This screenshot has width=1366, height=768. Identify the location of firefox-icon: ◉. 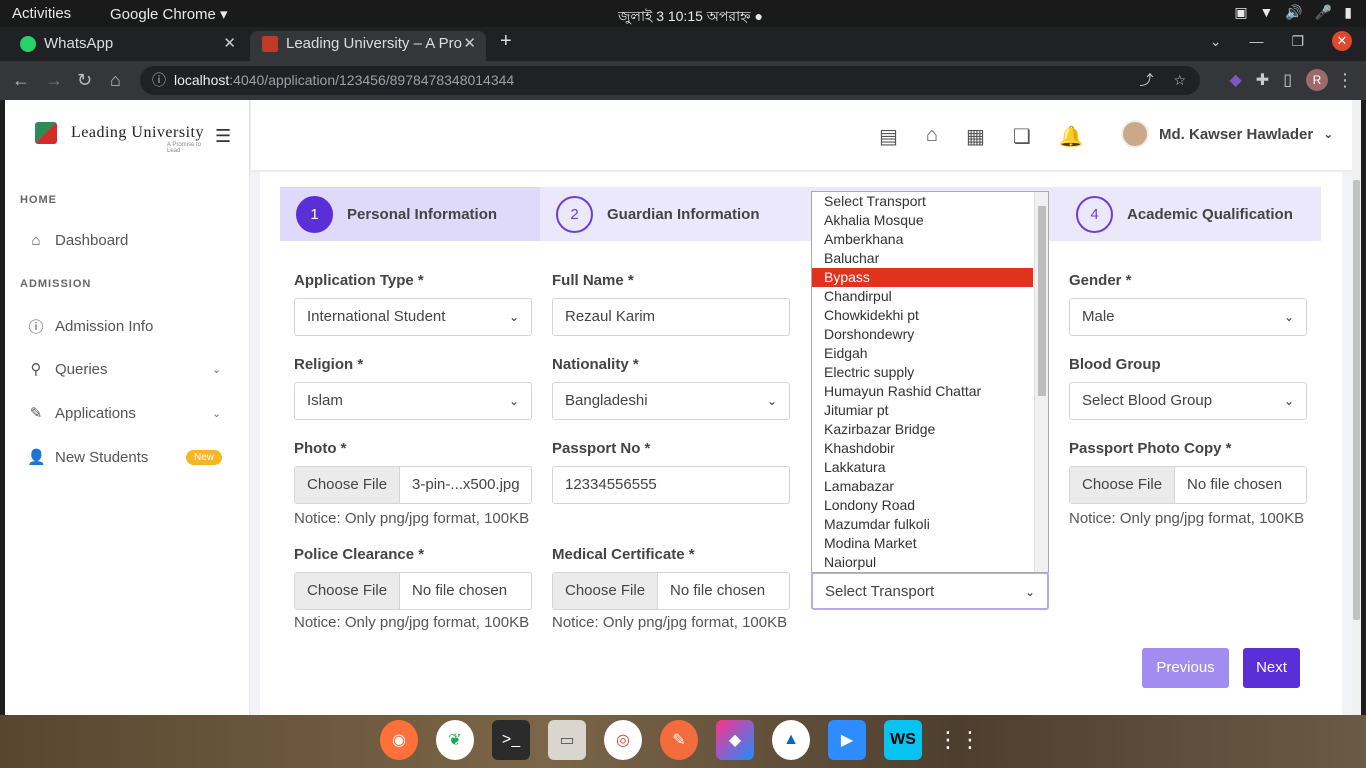
(399, 740).